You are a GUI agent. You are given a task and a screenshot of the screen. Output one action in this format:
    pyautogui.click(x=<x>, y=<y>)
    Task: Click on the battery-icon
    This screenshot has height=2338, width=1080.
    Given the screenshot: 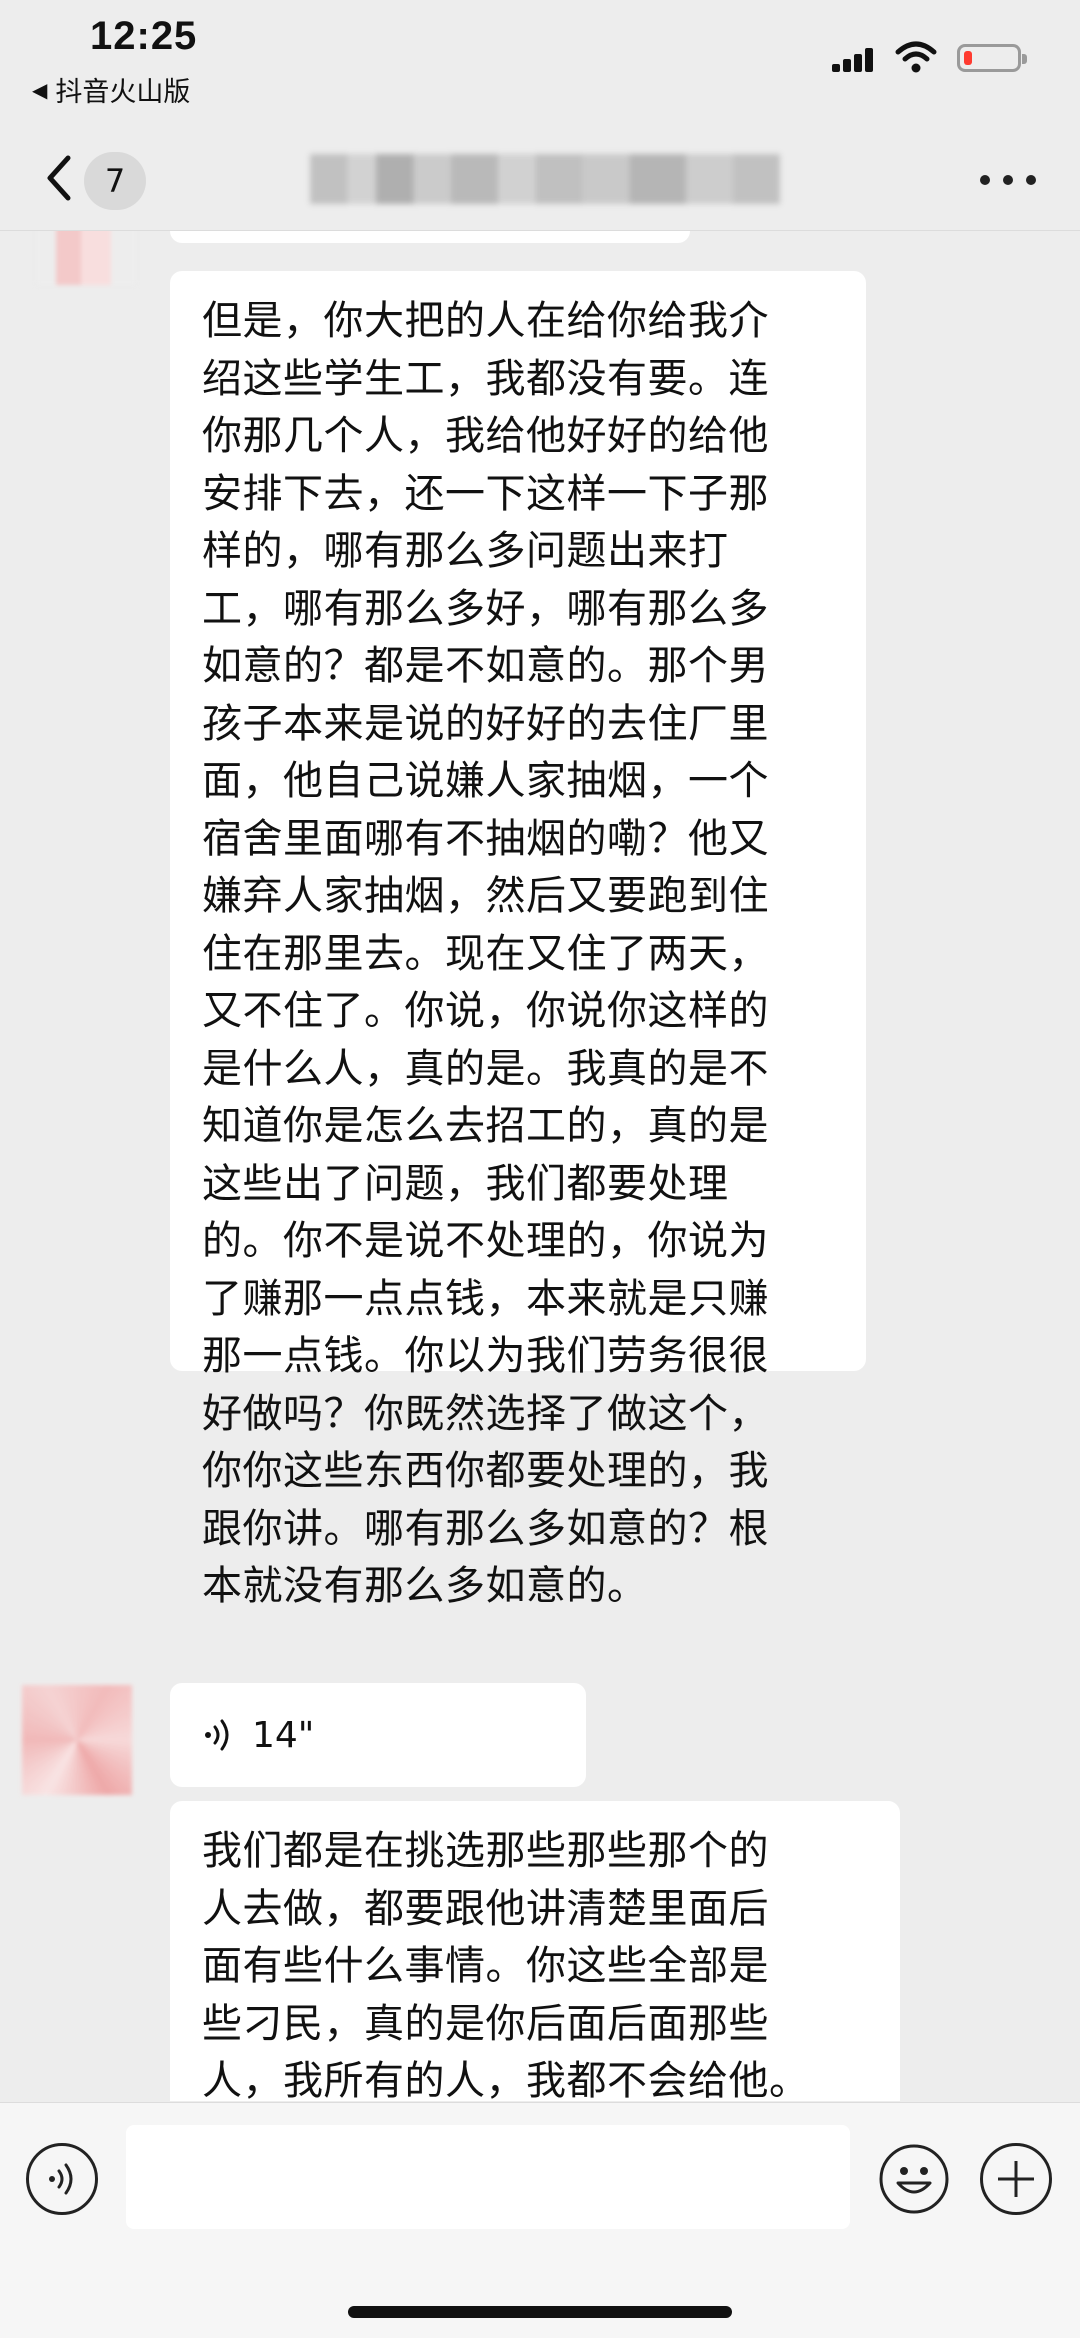 What is the action you would take?
    pyautogui.click(x=992, y=58)
    